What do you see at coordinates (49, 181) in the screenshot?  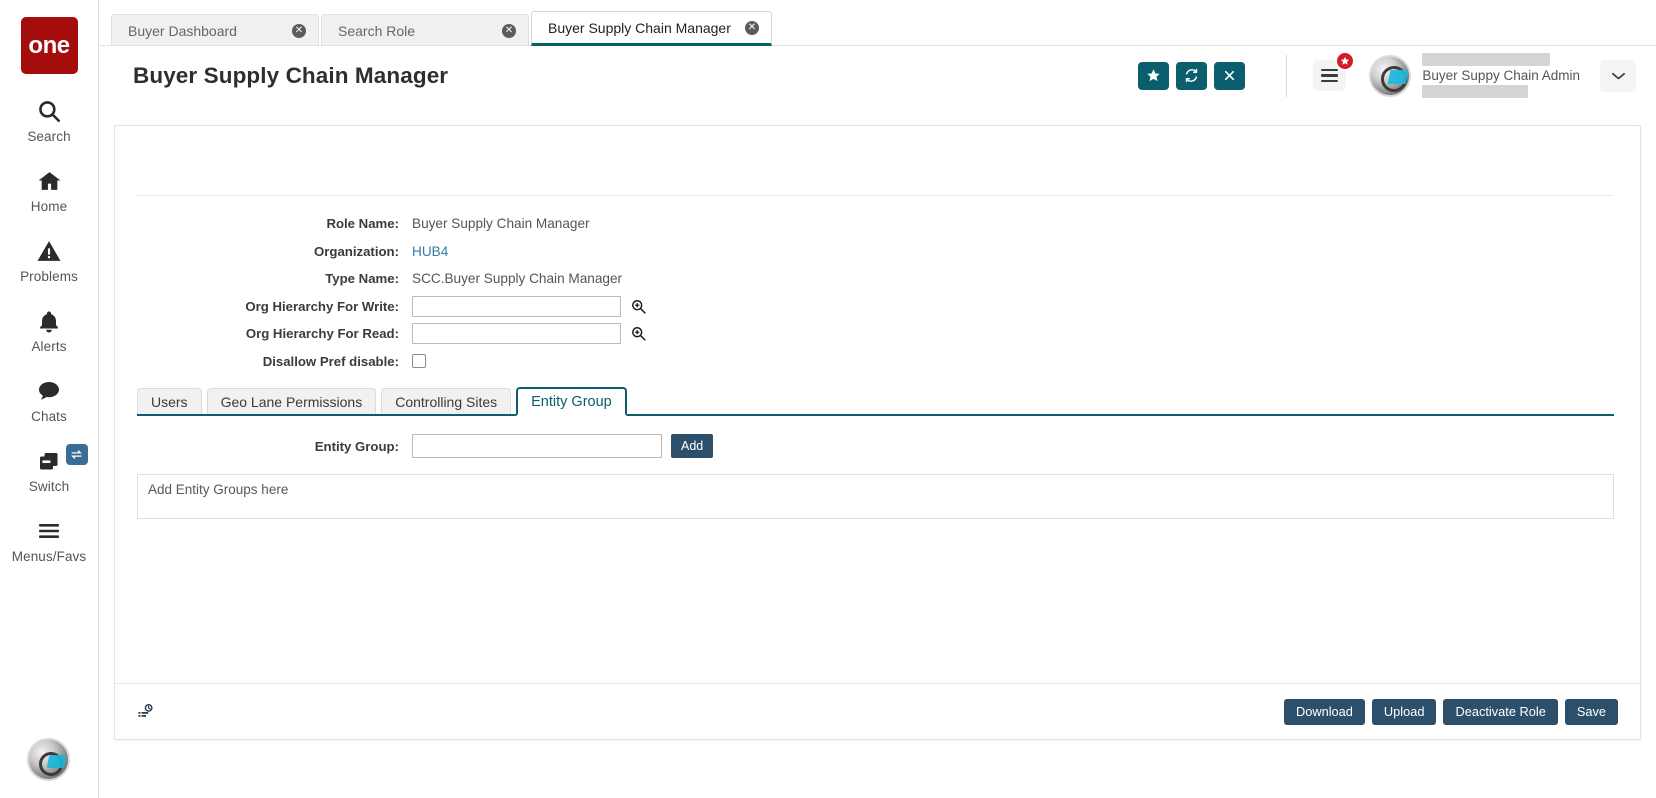 I see `home-icon` at bounding box center [49, 181].